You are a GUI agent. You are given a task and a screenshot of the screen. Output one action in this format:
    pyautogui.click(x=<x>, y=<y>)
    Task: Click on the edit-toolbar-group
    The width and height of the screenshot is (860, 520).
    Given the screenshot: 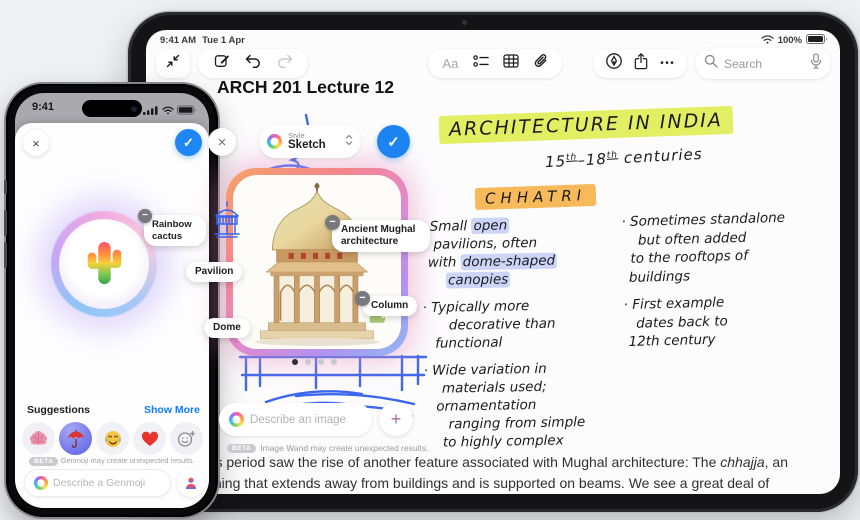 What is the action you would take?
    pyautogui.click(x=253, y=63)
    